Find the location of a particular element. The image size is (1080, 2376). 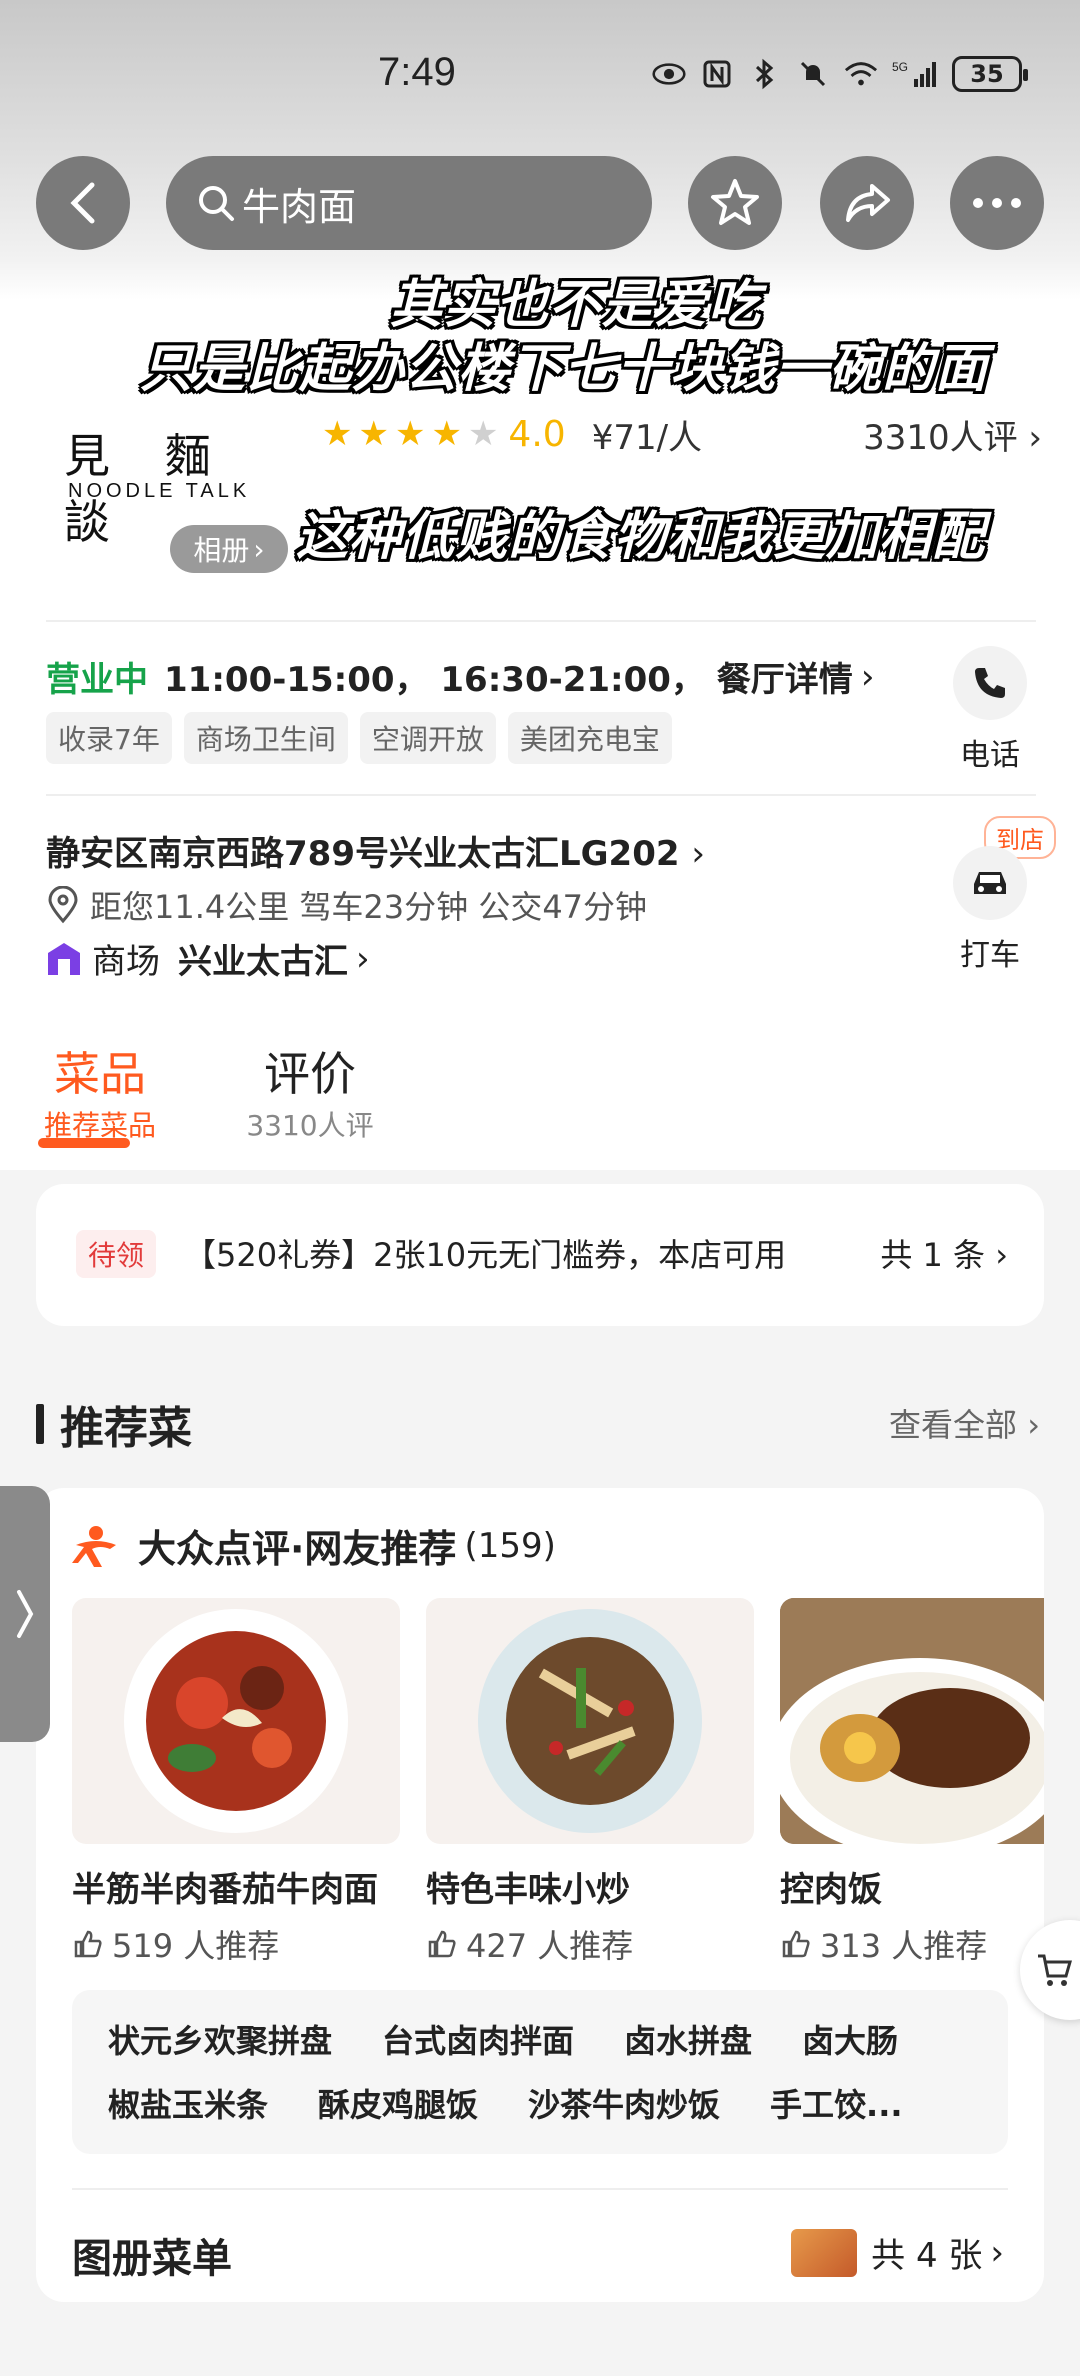

review-count-link: 3310人评 › is located at coordinates (952, 434).